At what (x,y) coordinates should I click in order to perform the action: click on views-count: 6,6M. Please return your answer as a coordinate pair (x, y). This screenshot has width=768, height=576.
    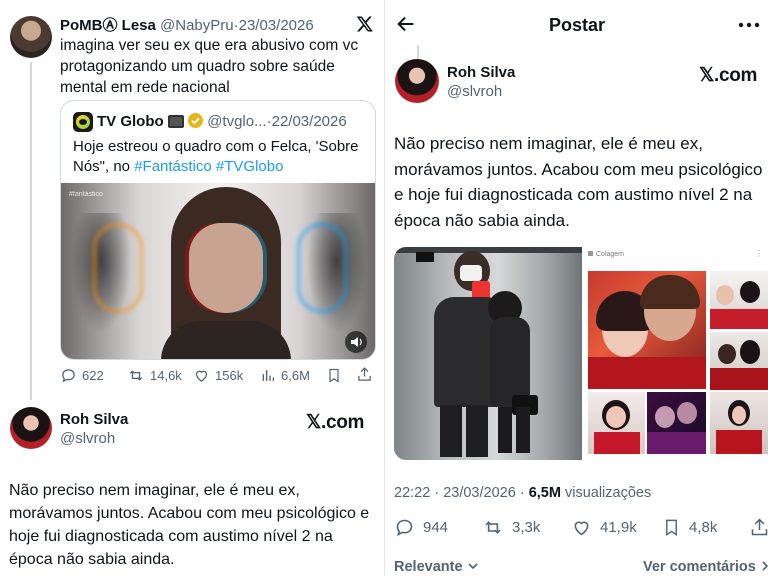
    Looking at the image, I should click on (295, 375).